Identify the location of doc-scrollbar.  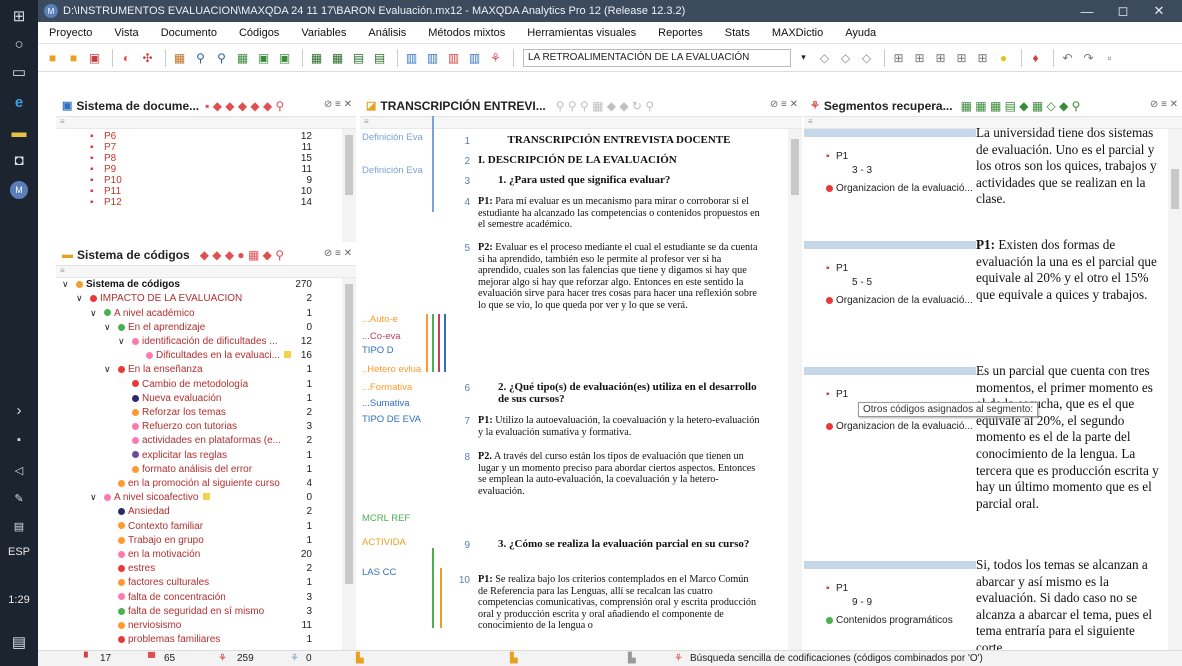
(349, 185).